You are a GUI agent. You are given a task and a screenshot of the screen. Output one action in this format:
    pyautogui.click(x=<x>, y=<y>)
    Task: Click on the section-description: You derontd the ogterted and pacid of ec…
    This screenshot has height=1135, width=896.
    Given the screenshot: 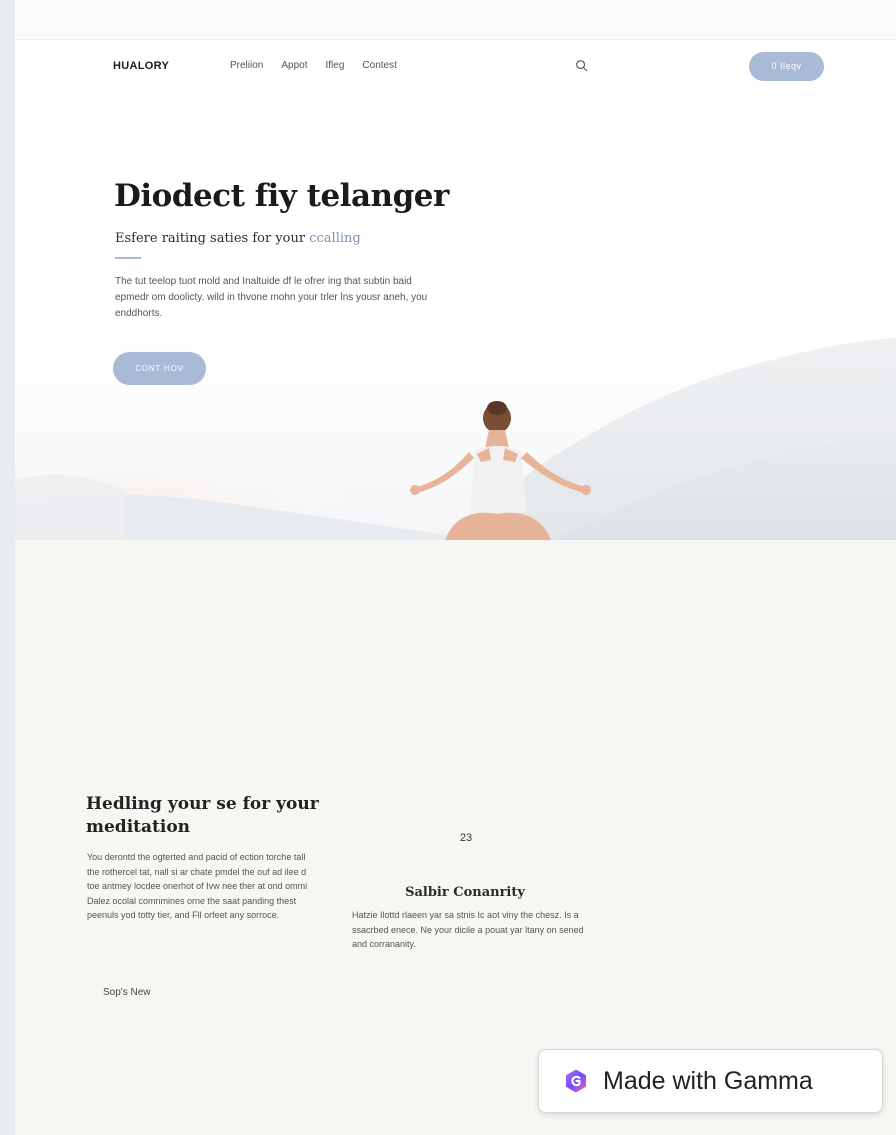 What is the action you would take?
    pyautogui.click(x=197, y=886)
    